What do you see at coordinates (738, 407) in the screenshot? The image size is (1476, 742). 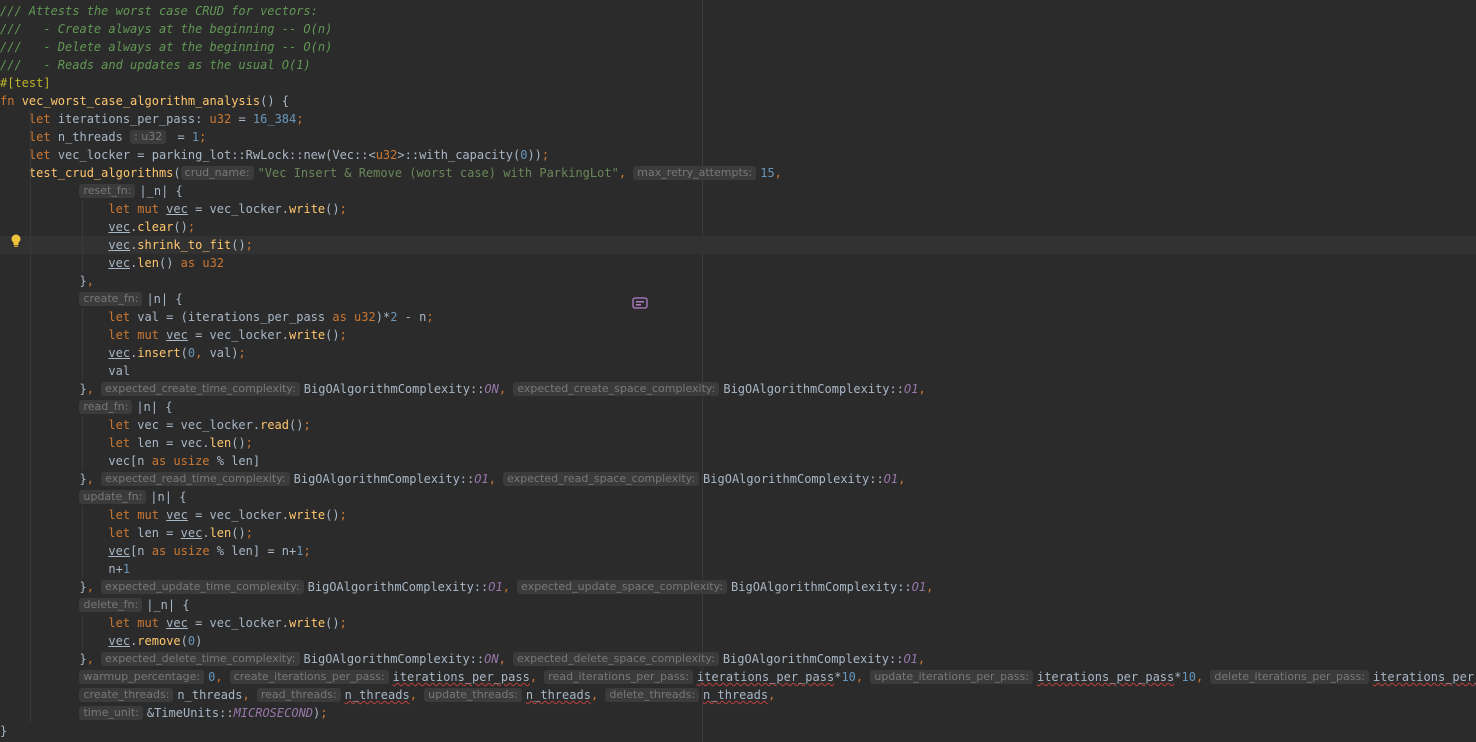 I see `code-line: read_fn: |n| {` at bounding box center [738, 407].